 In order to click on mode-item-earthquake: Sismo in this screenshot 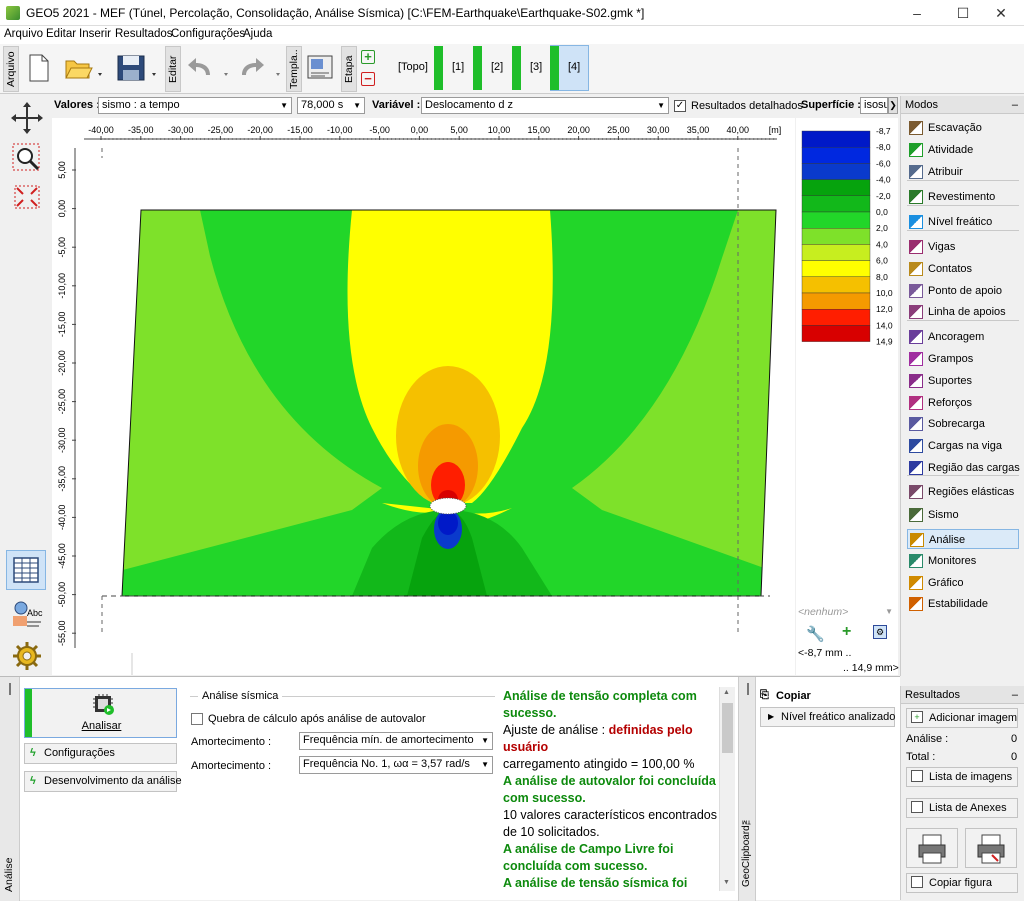, I will do `click(963, 515)`.